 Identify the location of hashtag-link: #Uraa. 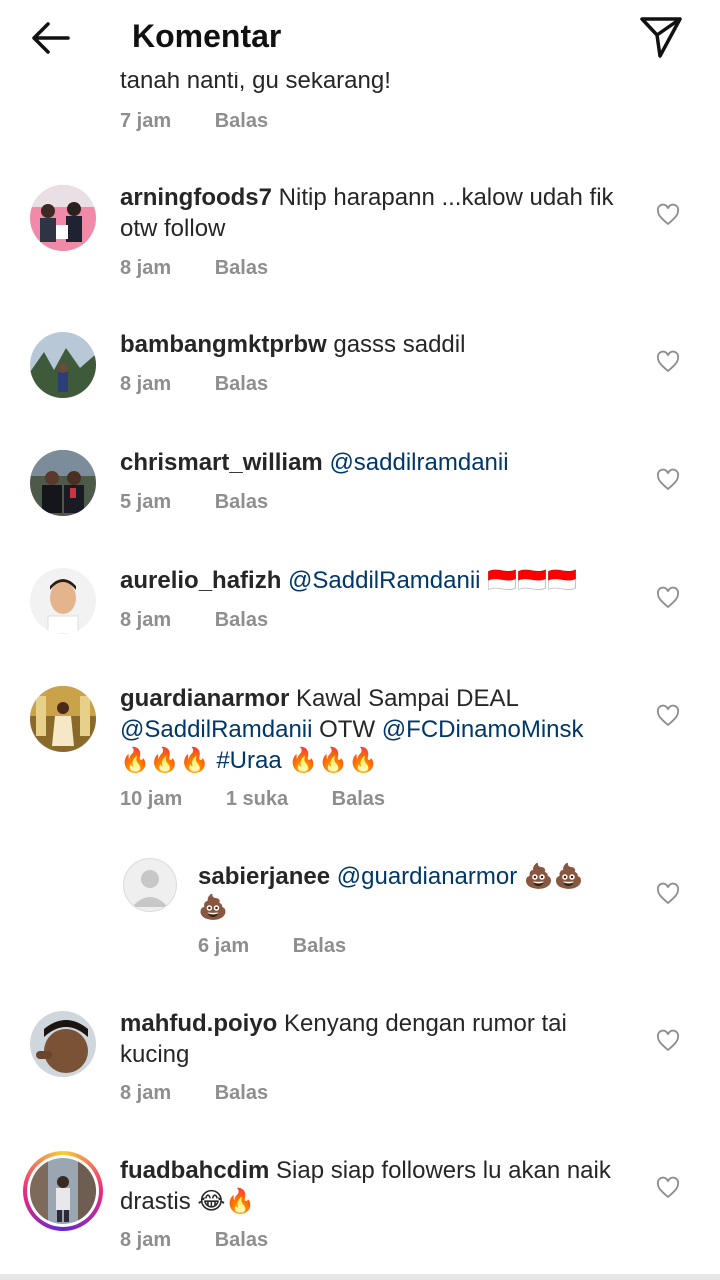
(248, 760).